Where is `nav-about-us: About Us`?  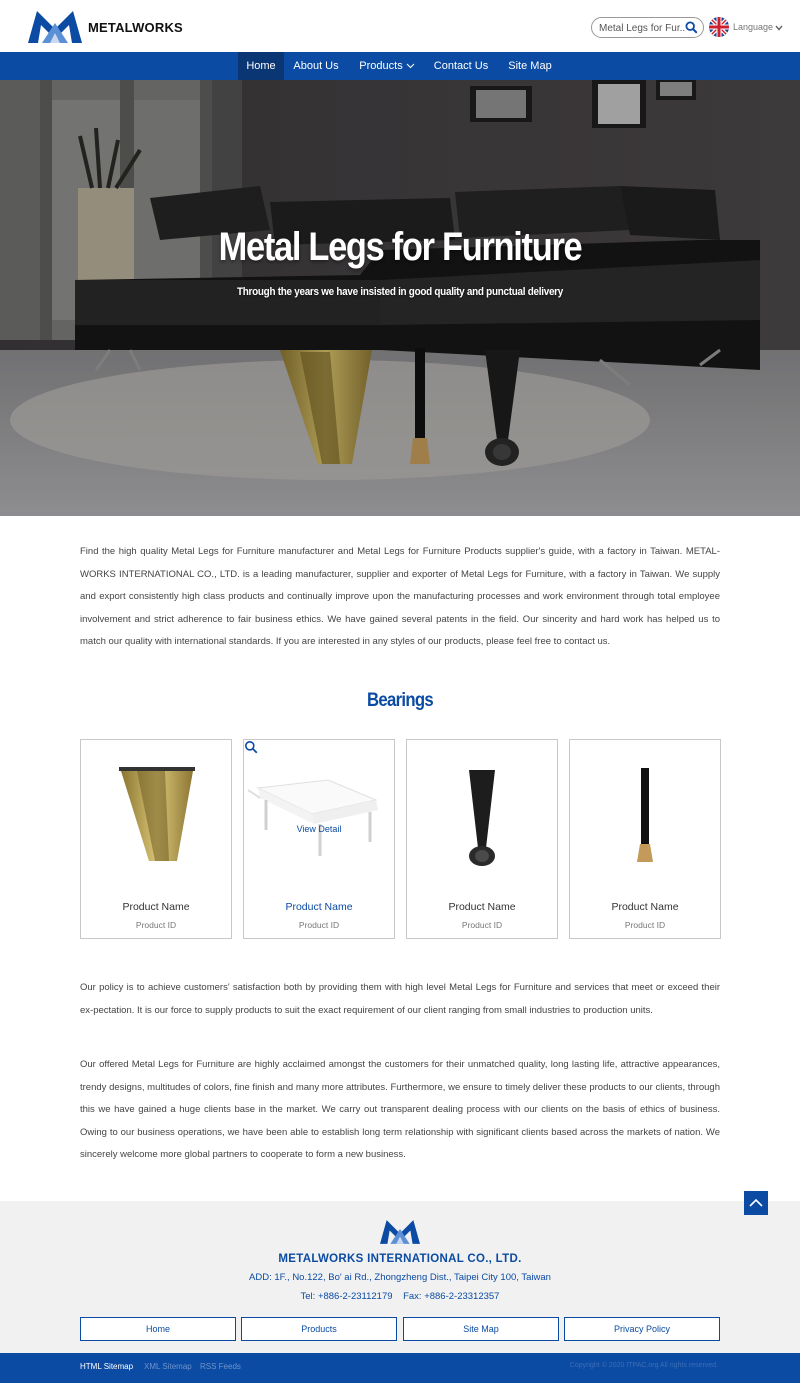 nav-about-us: About Us is located at coordinates (316, 66).